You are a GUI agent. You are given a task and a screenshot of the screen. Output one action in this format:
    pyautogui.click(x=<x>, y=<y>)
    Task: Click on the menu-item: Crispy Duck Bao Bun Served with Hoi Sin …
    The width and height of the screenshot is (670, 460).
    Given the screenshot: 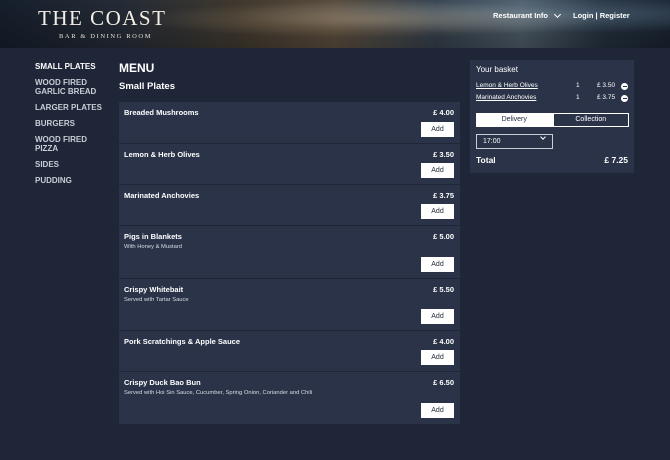 What is the action you would take?
    pyautogui.click(x=289, y=398)
    